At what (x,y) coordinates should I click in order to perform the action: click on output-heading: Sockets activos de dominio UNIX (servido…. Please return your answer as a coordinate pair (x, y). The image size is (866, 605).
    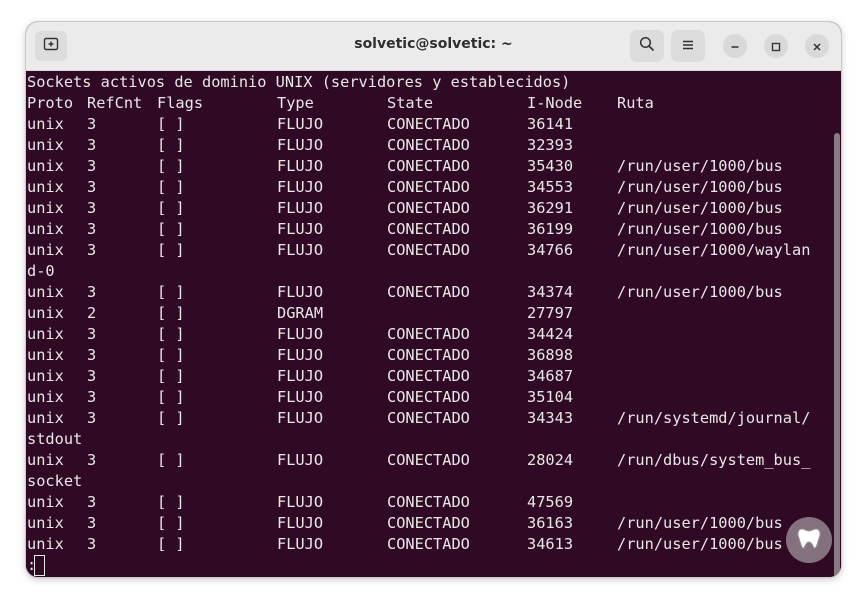
    Looking at the image, I should click on (299, 82).